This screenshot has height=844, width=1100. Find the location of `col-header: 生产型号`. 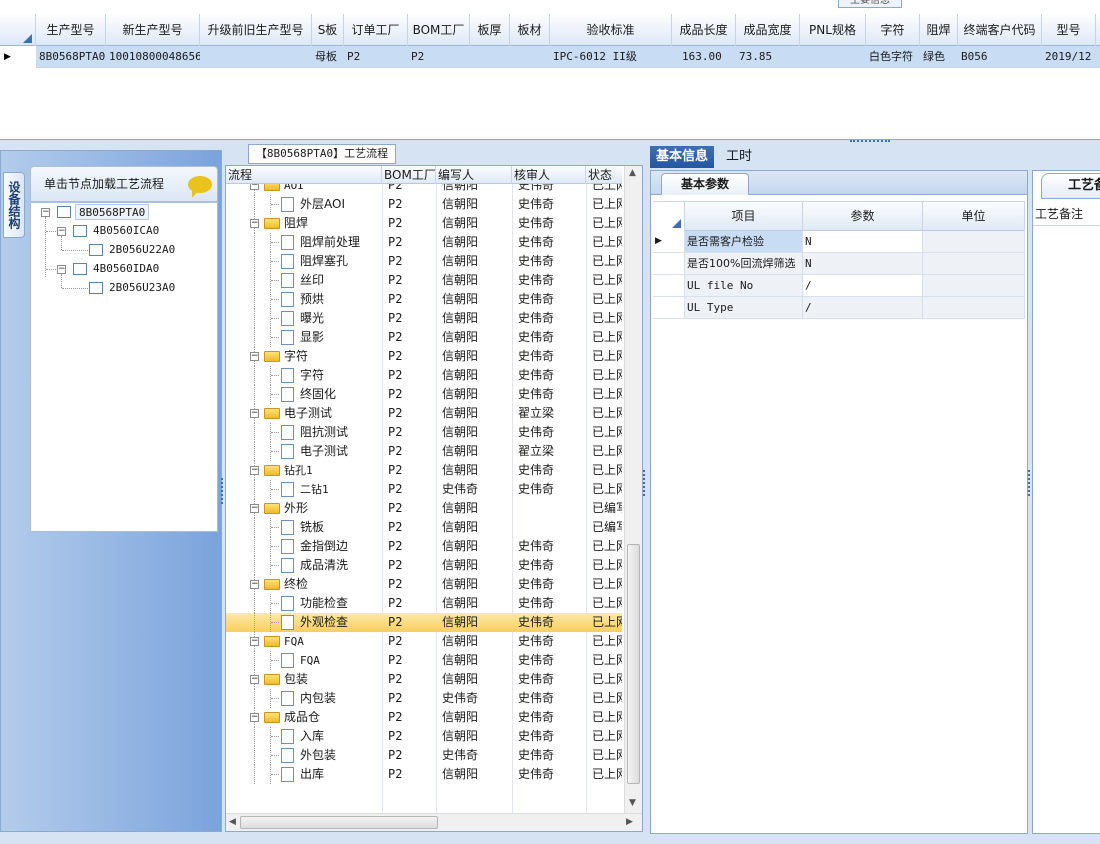

col-header: 生产型号 is located at coordinates (71, 30).